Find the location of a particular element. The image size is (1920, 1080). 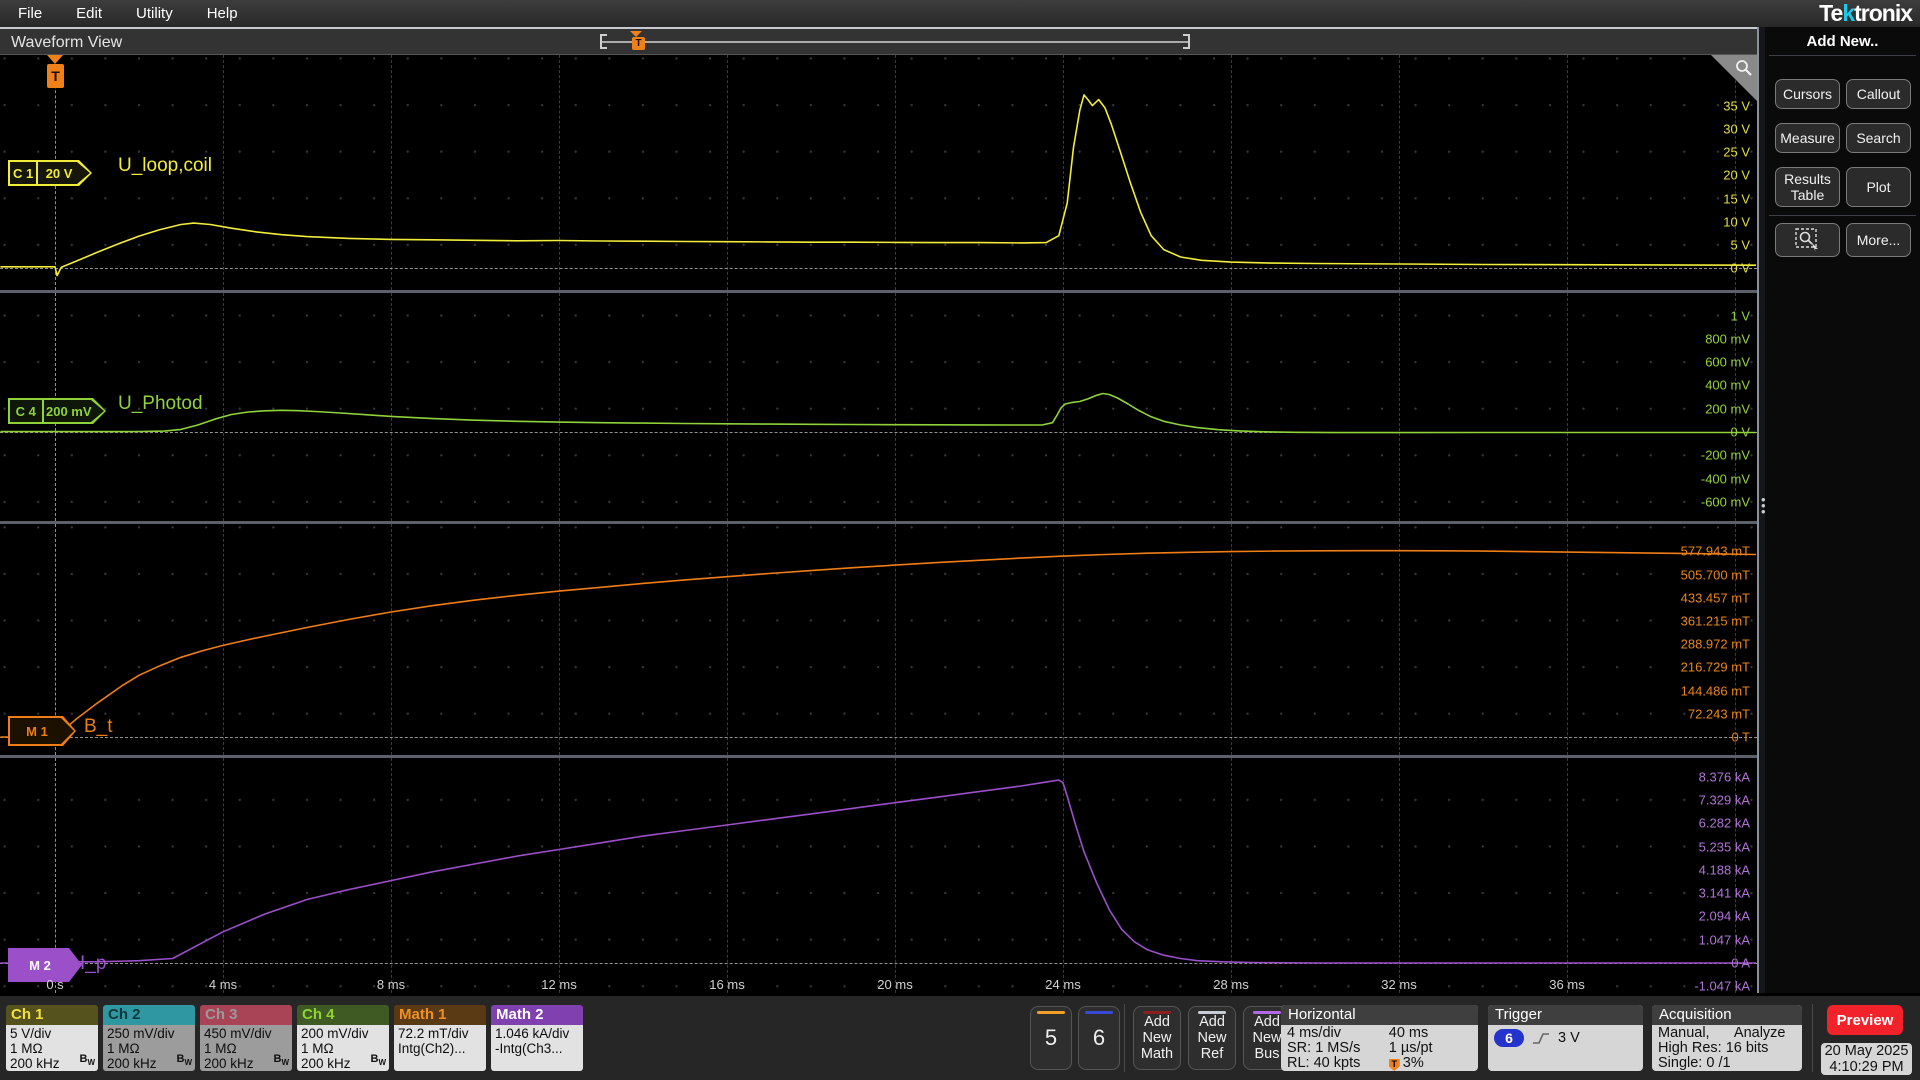

record-trigger-icon: T is located at coordinates (638, 43).